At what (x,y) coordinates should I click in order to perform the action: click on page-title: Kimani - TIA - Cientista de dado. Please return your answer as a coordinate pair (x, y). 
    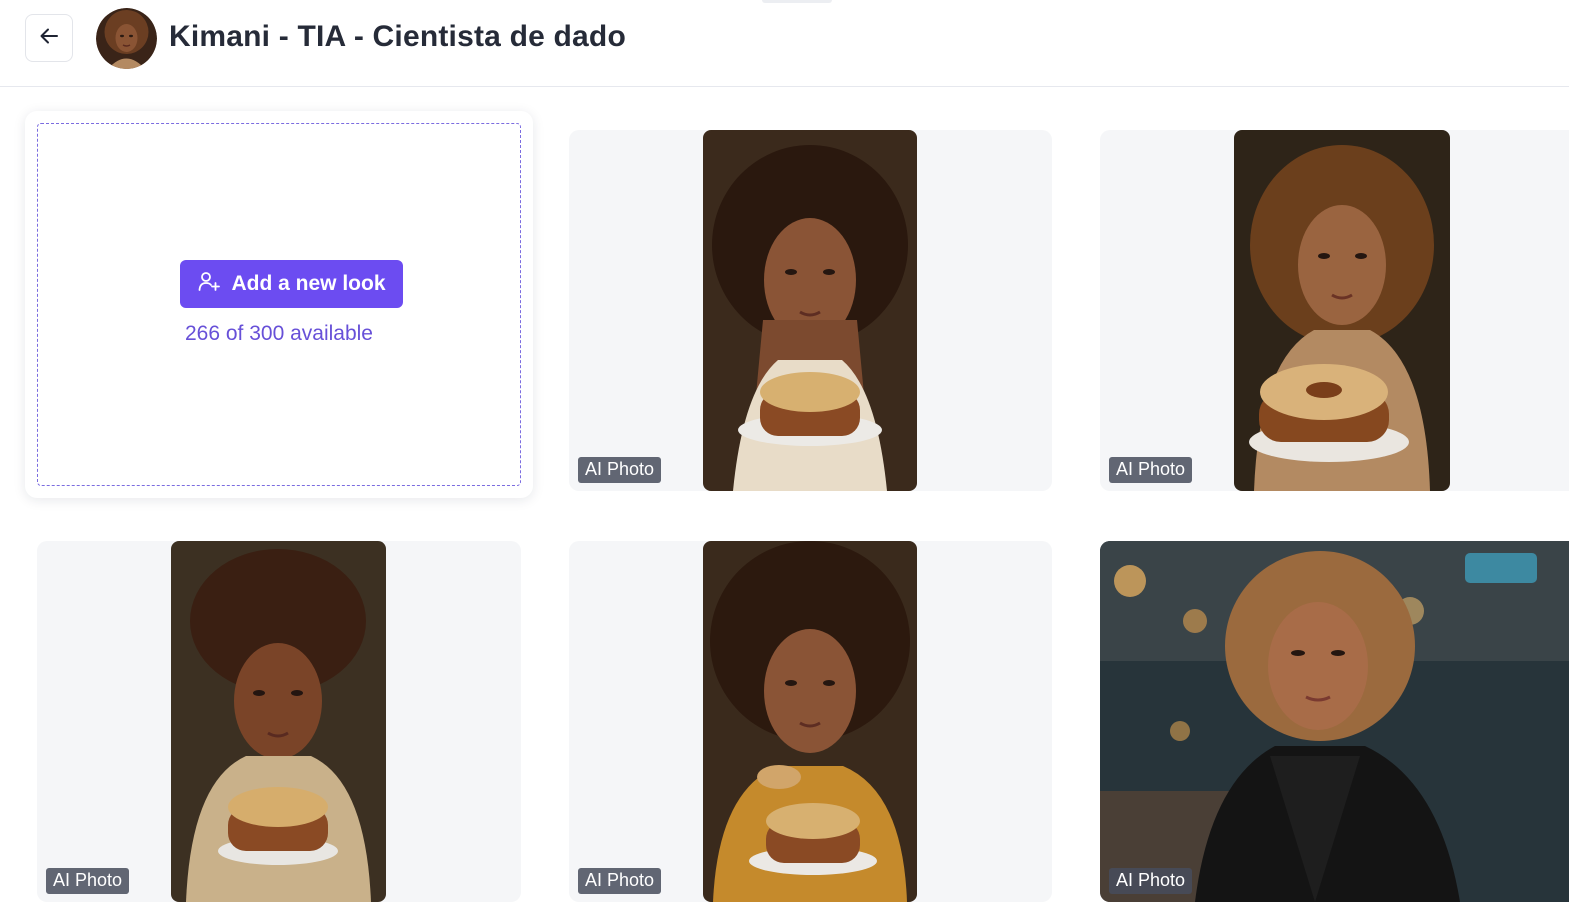
    Looking at the image, I should click on (397, 36).